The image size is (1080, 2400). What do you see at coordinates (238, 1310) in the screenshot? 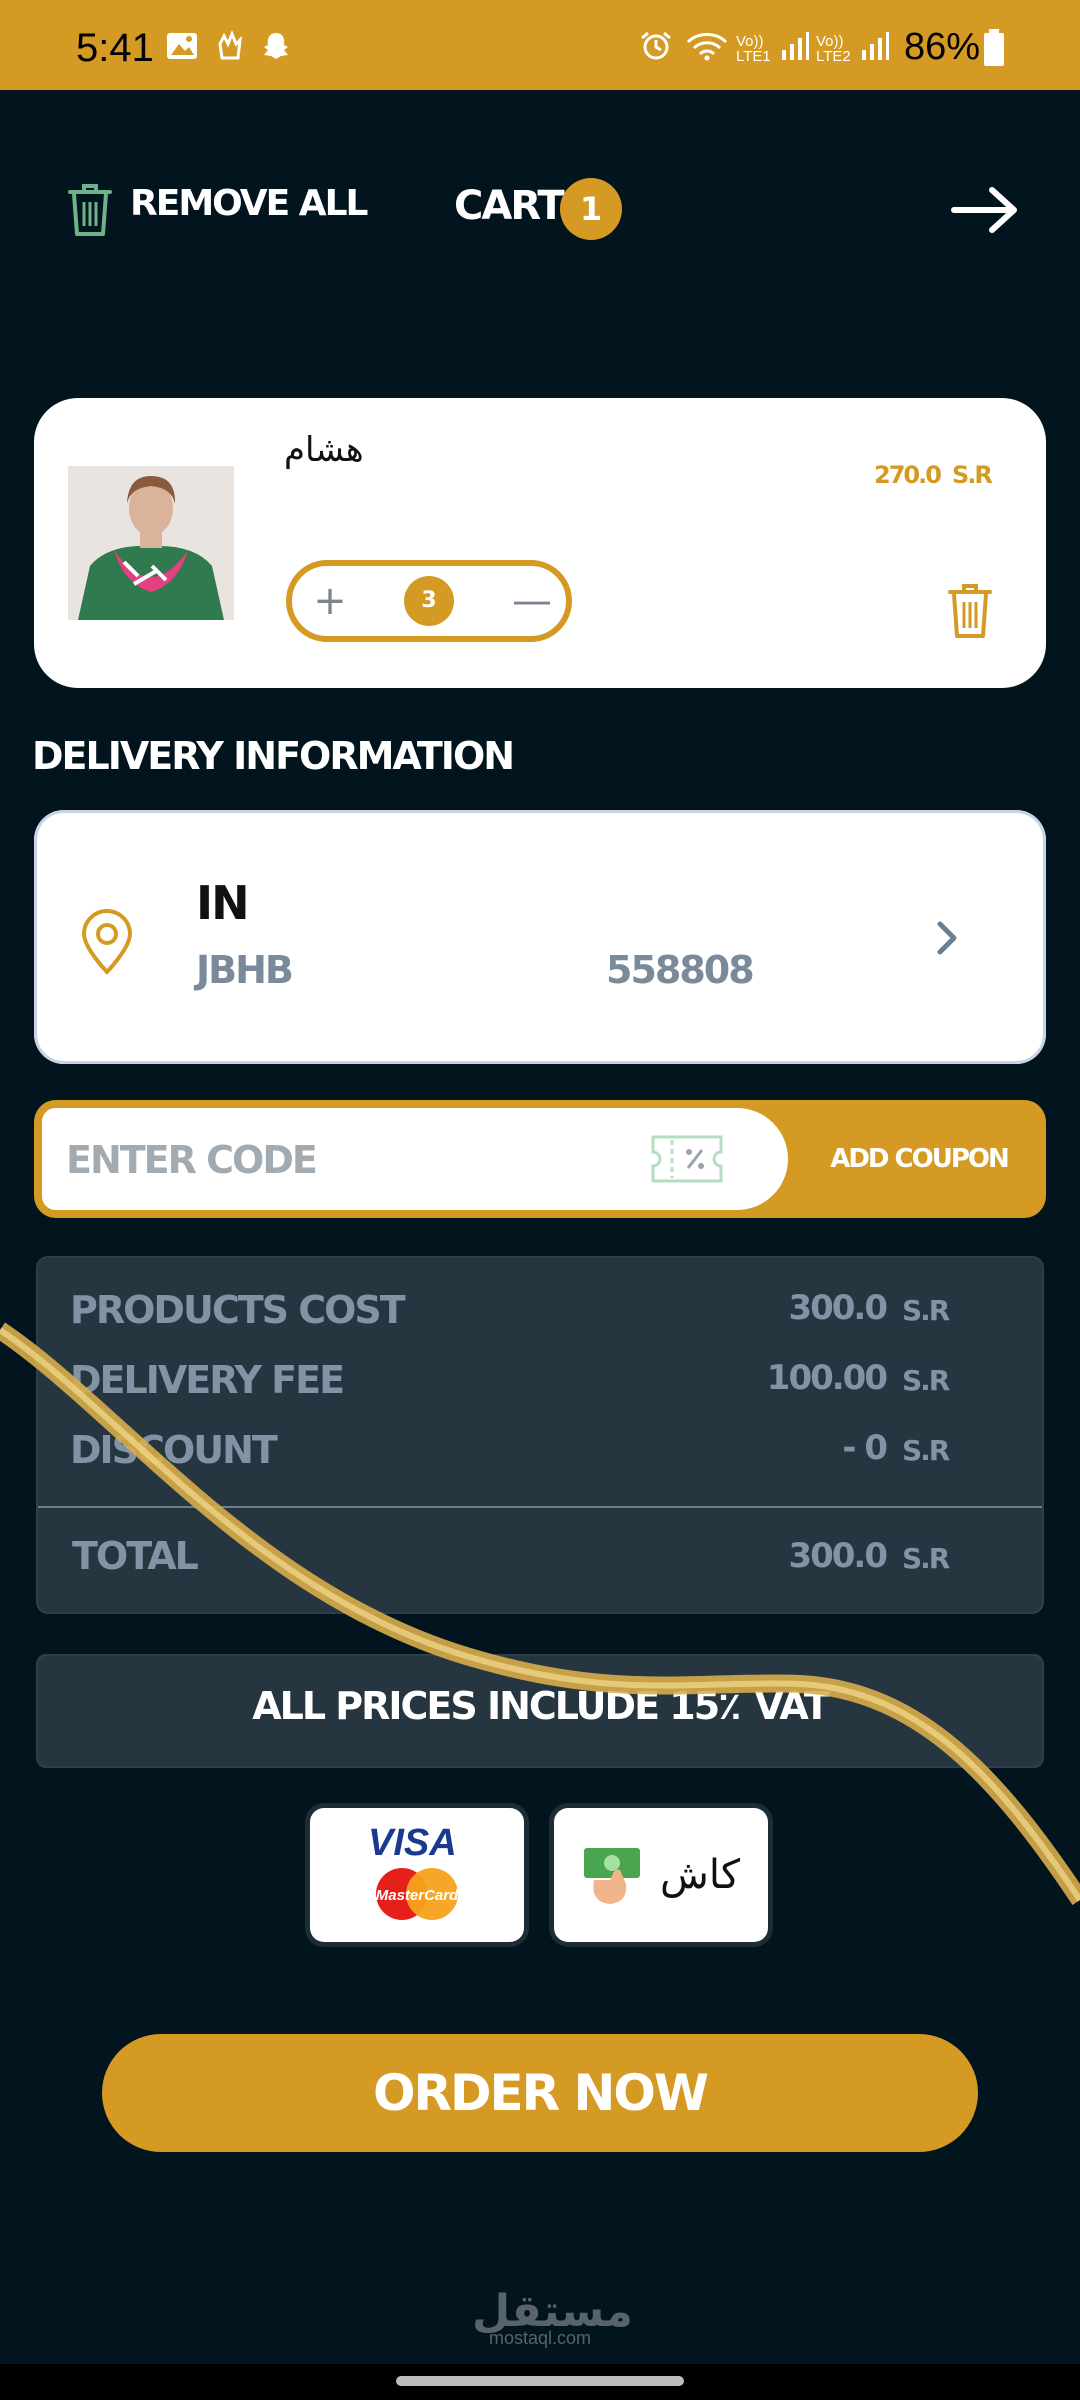
I see `products-cost-label: PRODUCTS COST` at bounding box center [238, 1310].